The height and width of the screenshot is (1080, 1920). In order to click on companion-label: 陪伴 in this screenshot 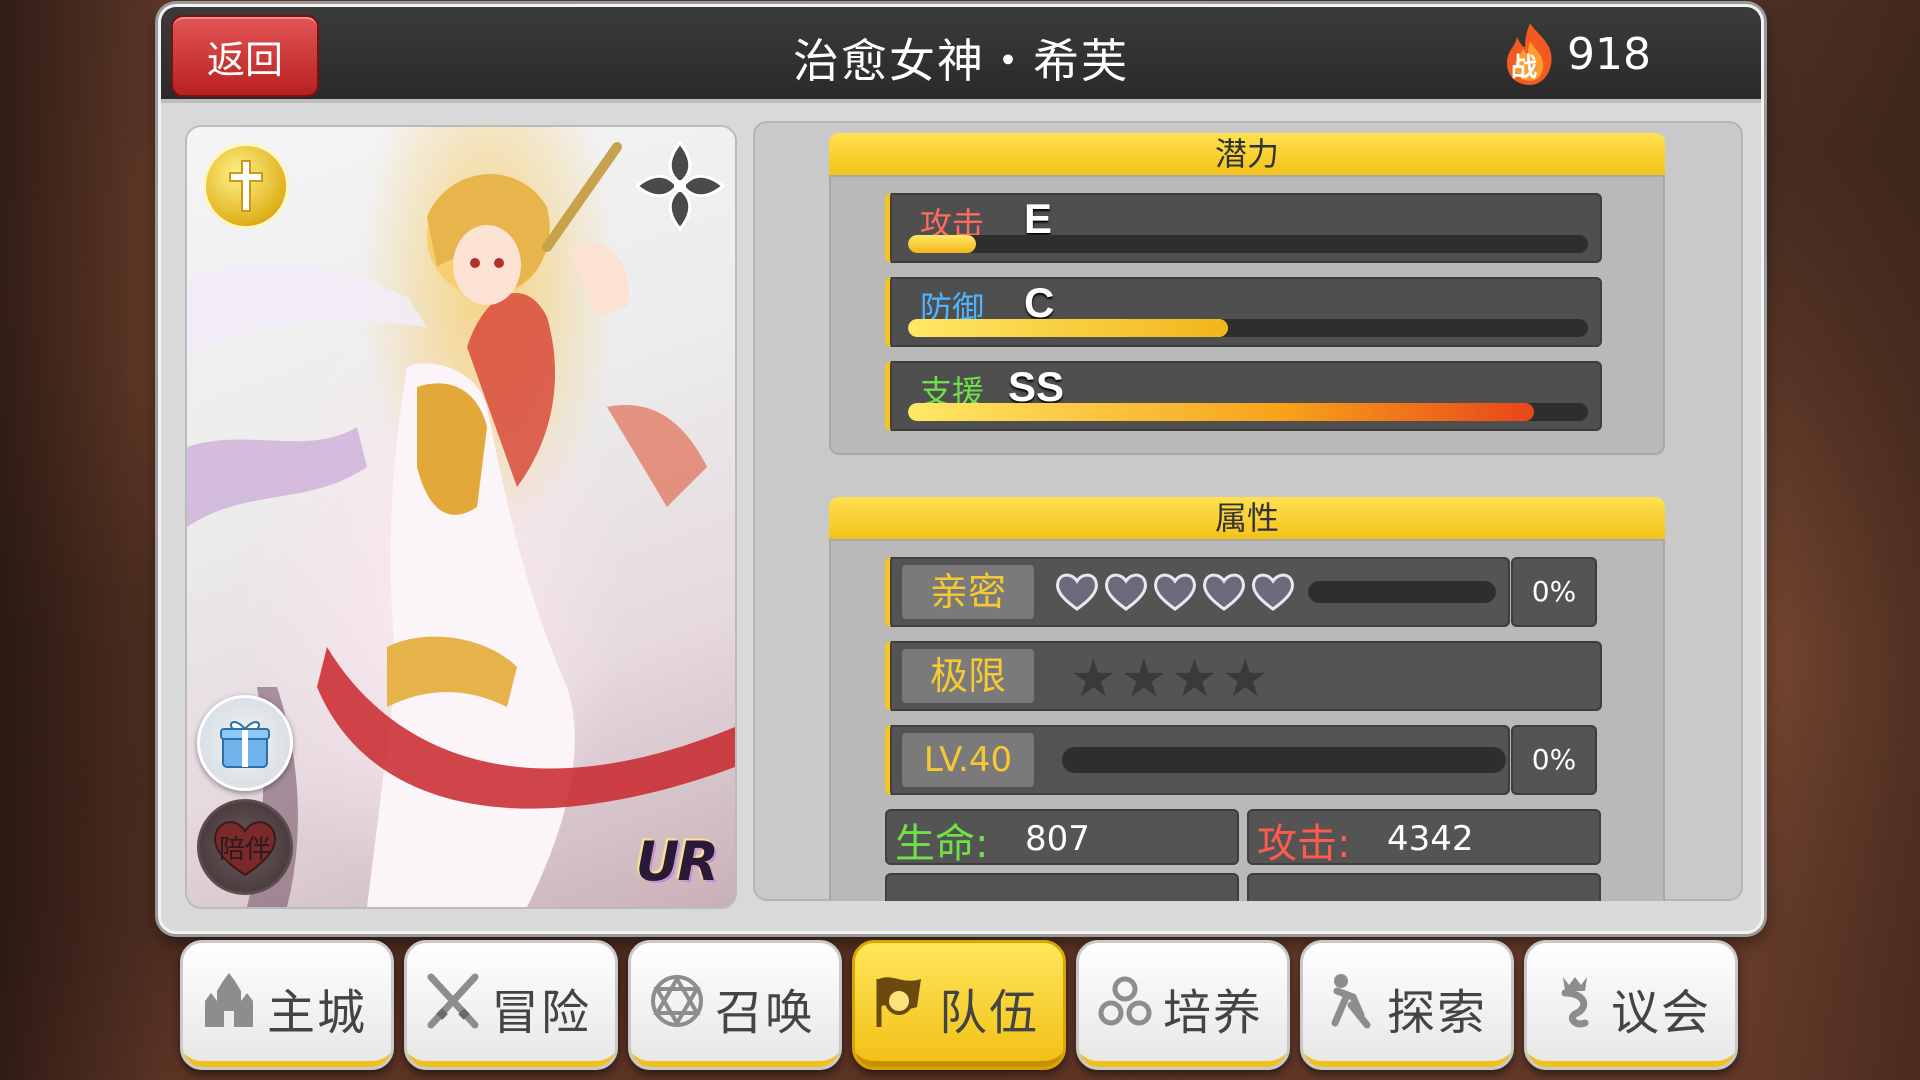, I will do `click(244, 849)`.